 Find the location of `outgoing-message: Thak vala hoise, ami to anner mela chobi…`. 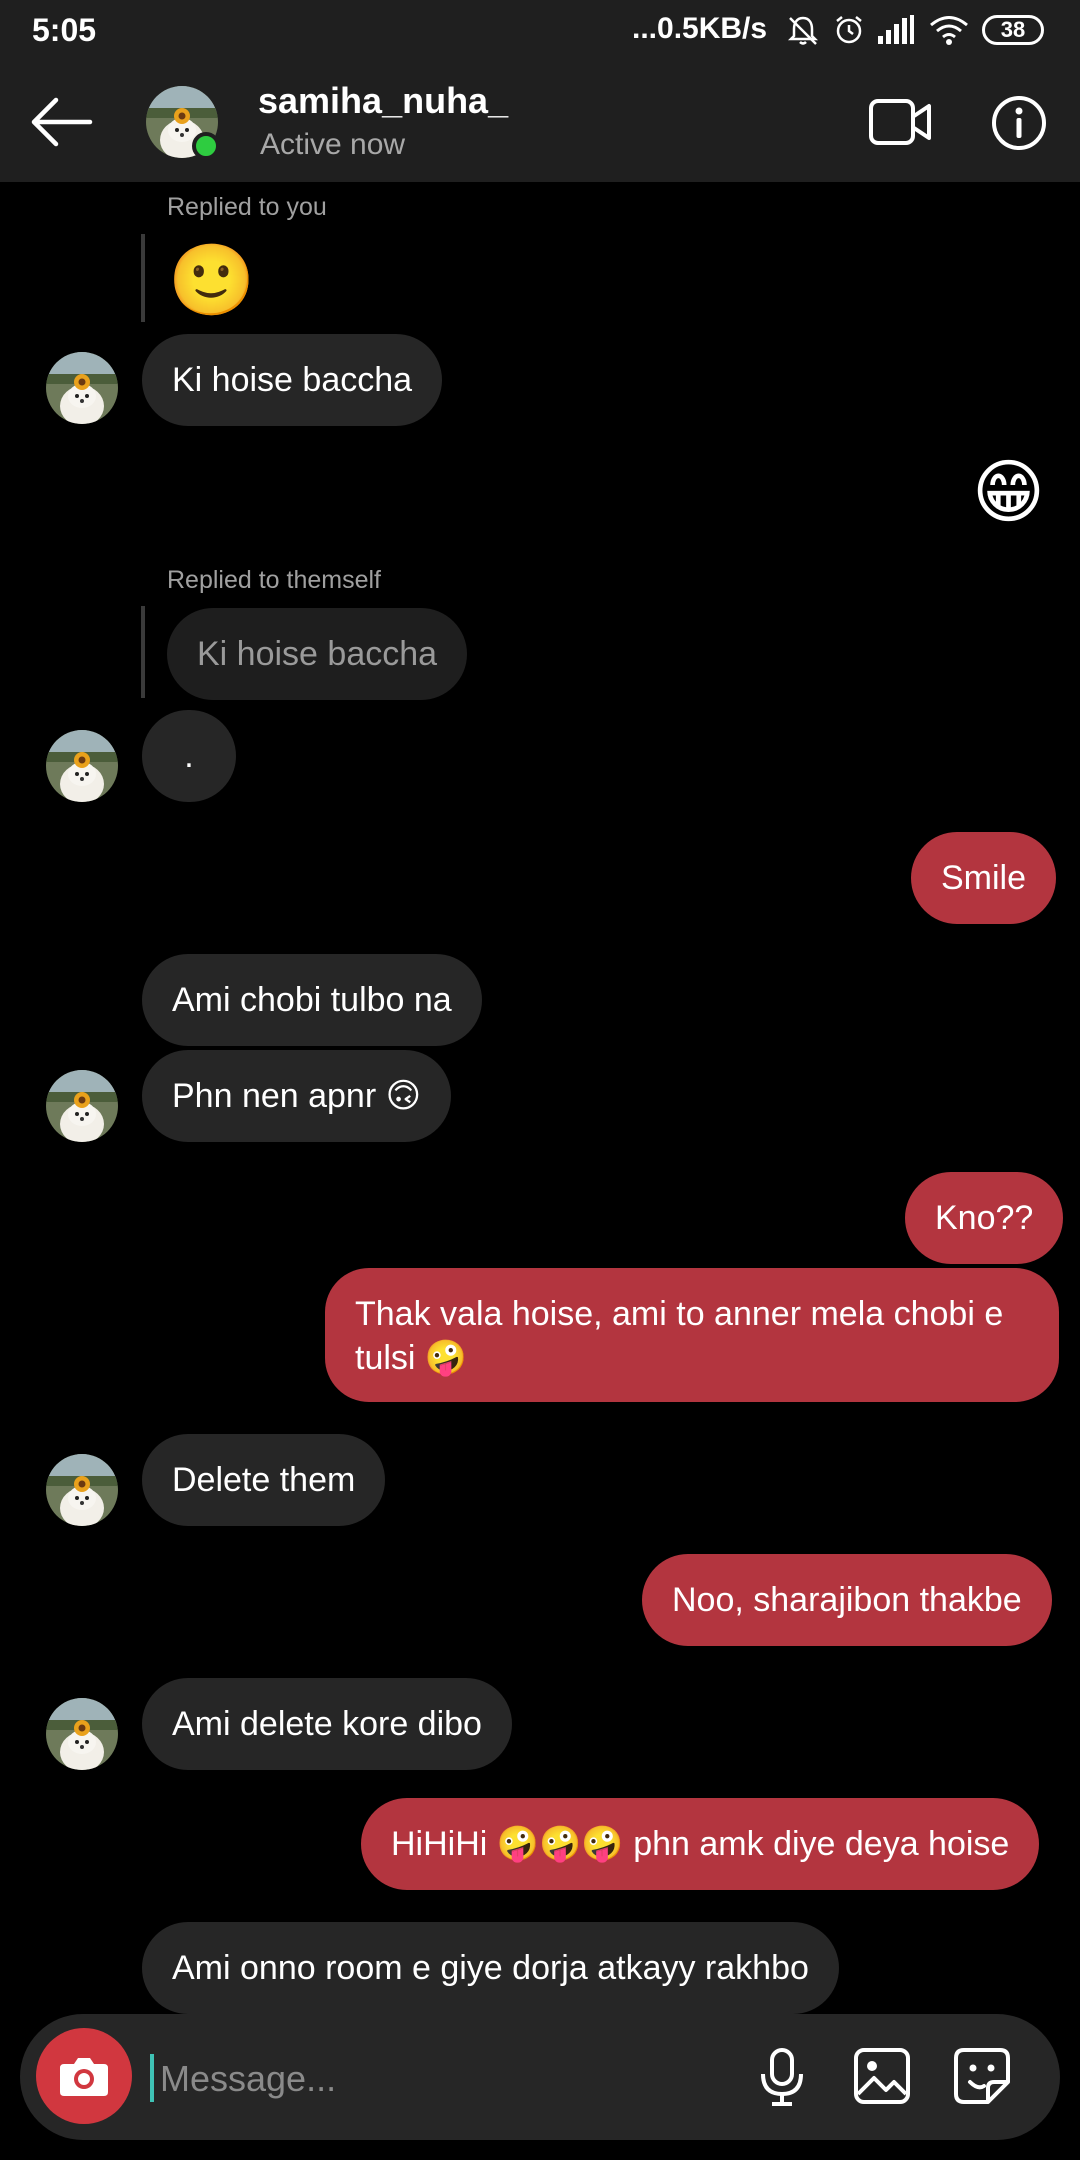

outgoing-message: Thak vala hoise, ami to anner mela chobi… is located at coordinates (692, 1335).